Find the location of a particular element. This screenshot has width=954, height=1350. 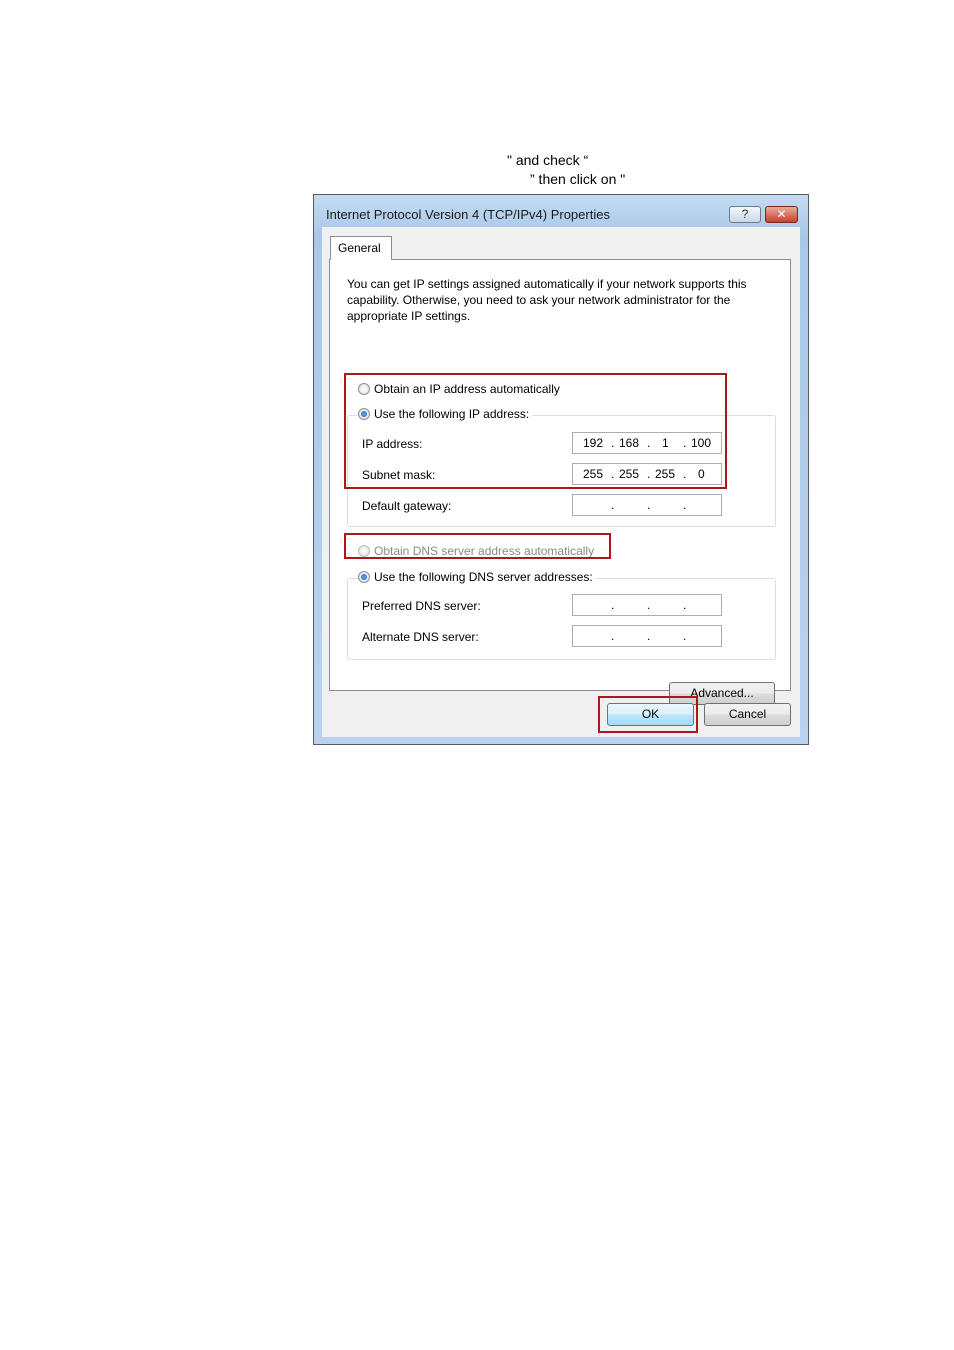

default-gateway-input: . . . is located at coordinates (647, 505).